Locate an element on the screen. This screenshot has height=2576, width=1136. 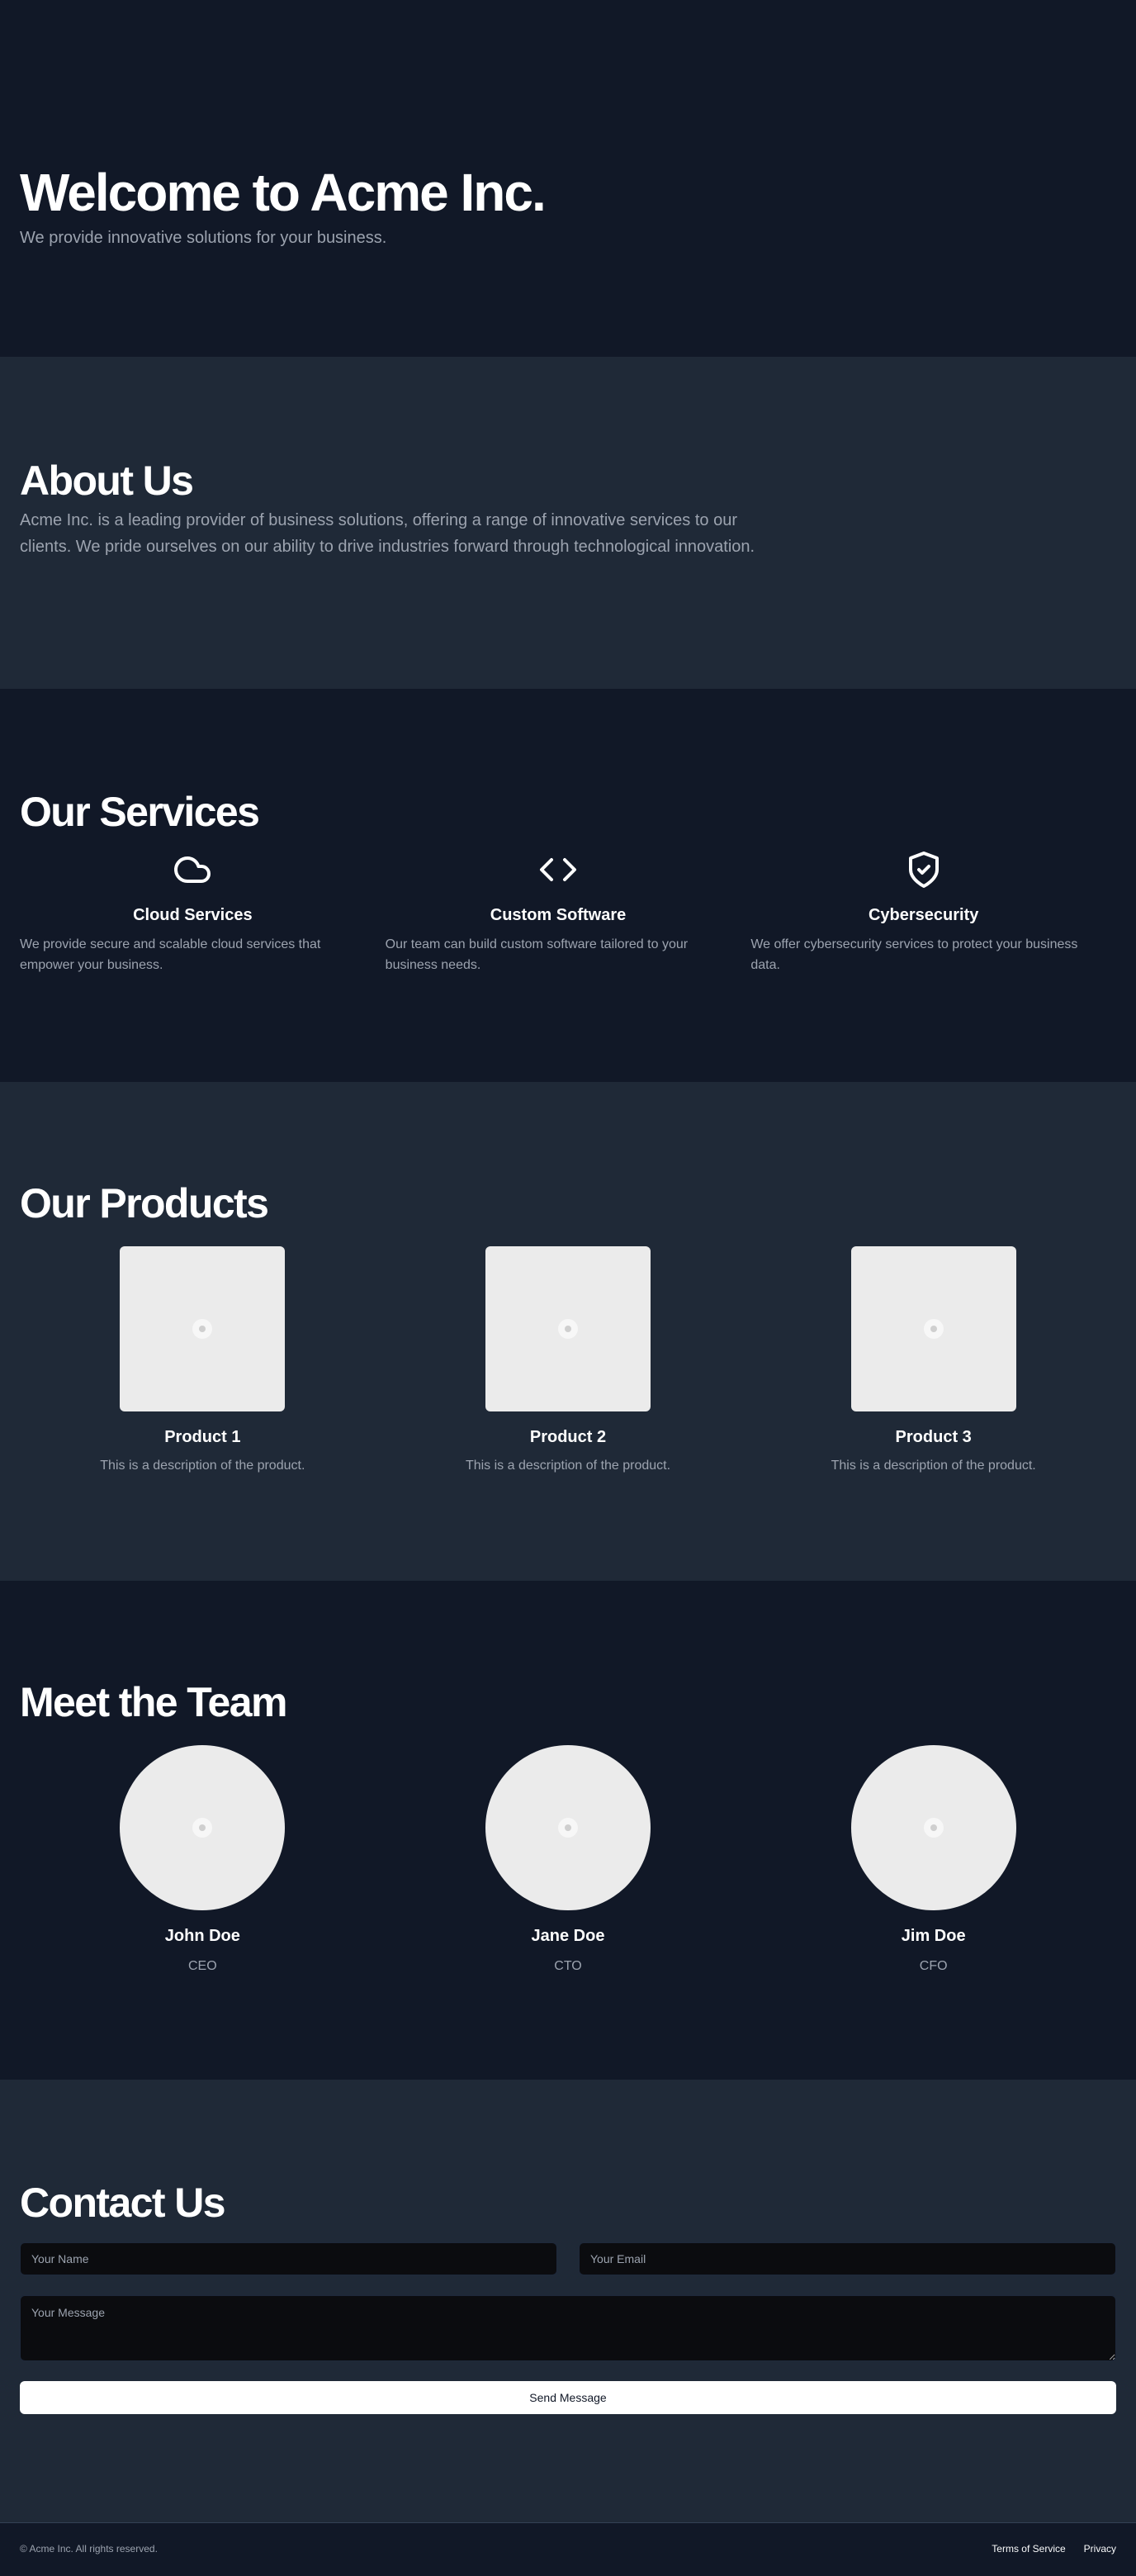
privacy-link: Privacy is located at coordinates (1100, 2549).